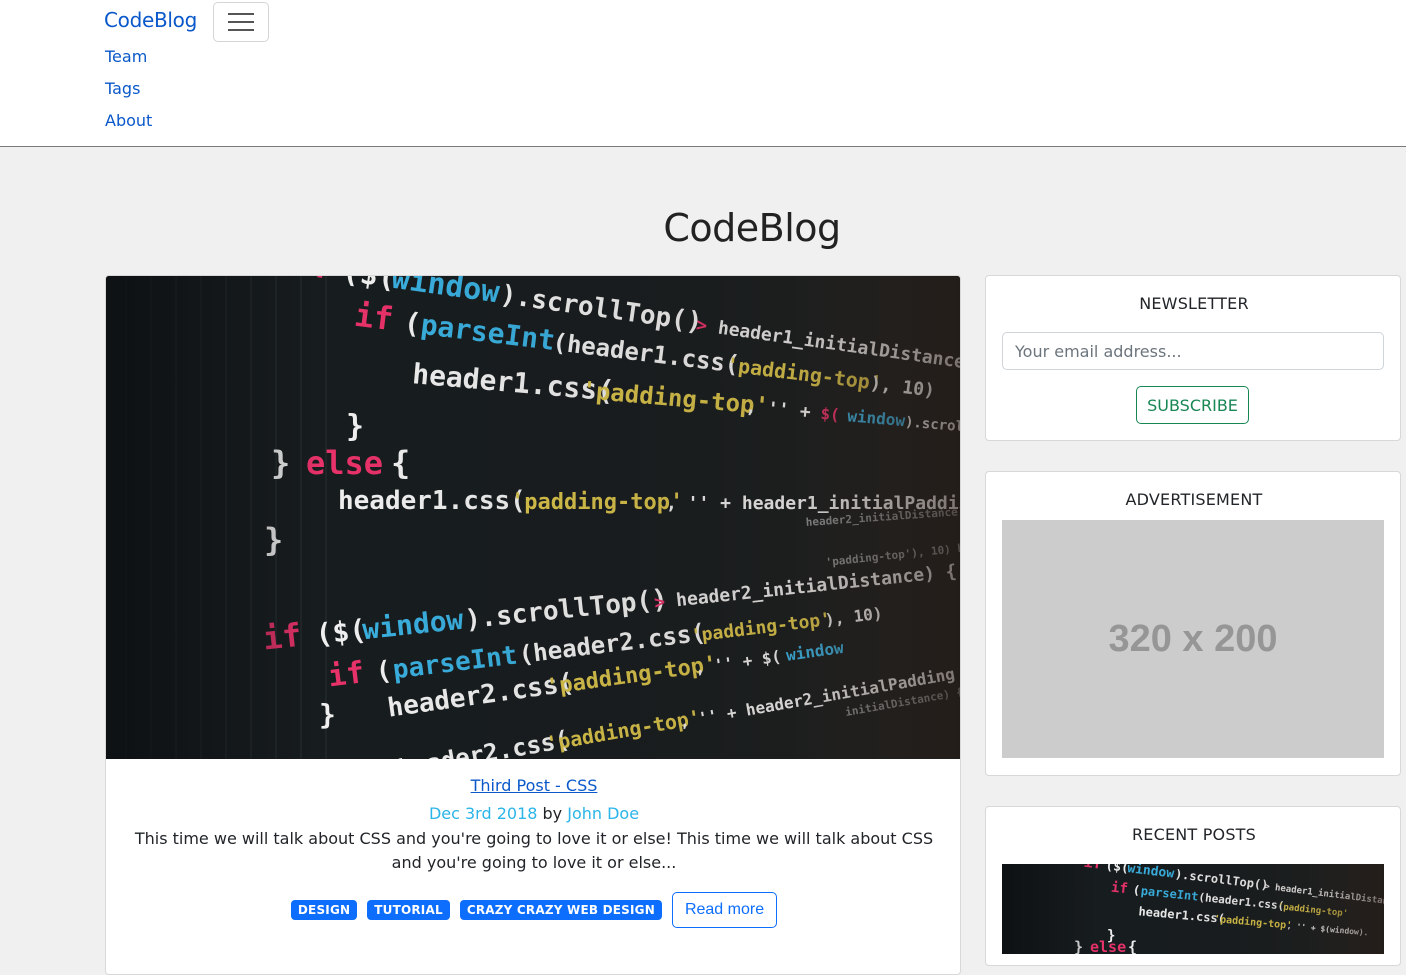 This screenshot has height=975, width=1406. What do you see at coordinates (324, 910) in the screenshot?
I see `tag-badge-design: DESIGN` at bounding box center [324, 910].